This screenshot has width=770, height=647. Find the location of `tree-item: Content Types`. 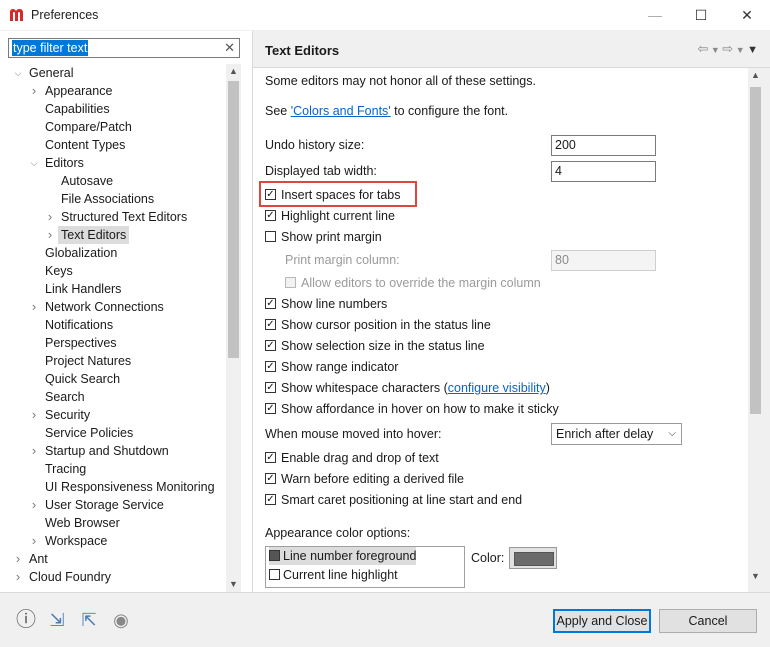

tree-item: Content Types is located at coordinates (113, 145).